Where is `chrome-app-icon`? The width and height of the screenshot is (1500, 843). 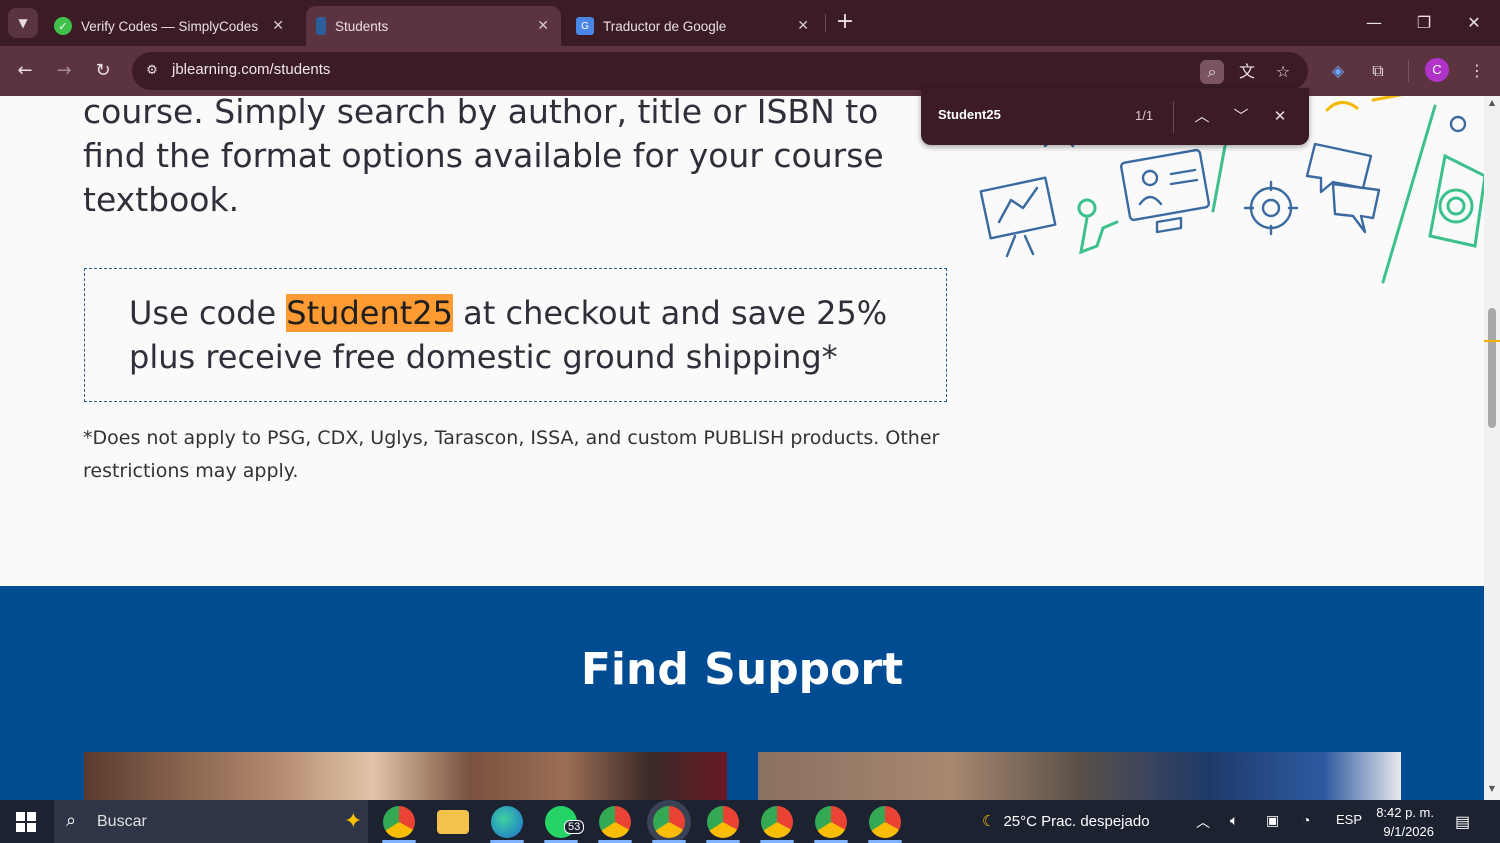
chrome-app-icon is located at coordinates (399, 822).